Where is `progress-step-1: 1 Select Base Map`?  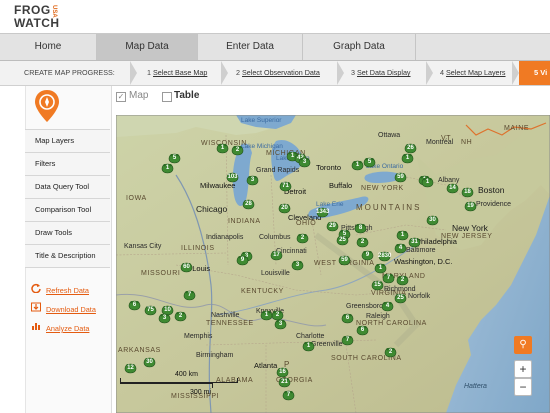
progress-step-1: 1 Select Base Map is located at coordinates (177, 73).